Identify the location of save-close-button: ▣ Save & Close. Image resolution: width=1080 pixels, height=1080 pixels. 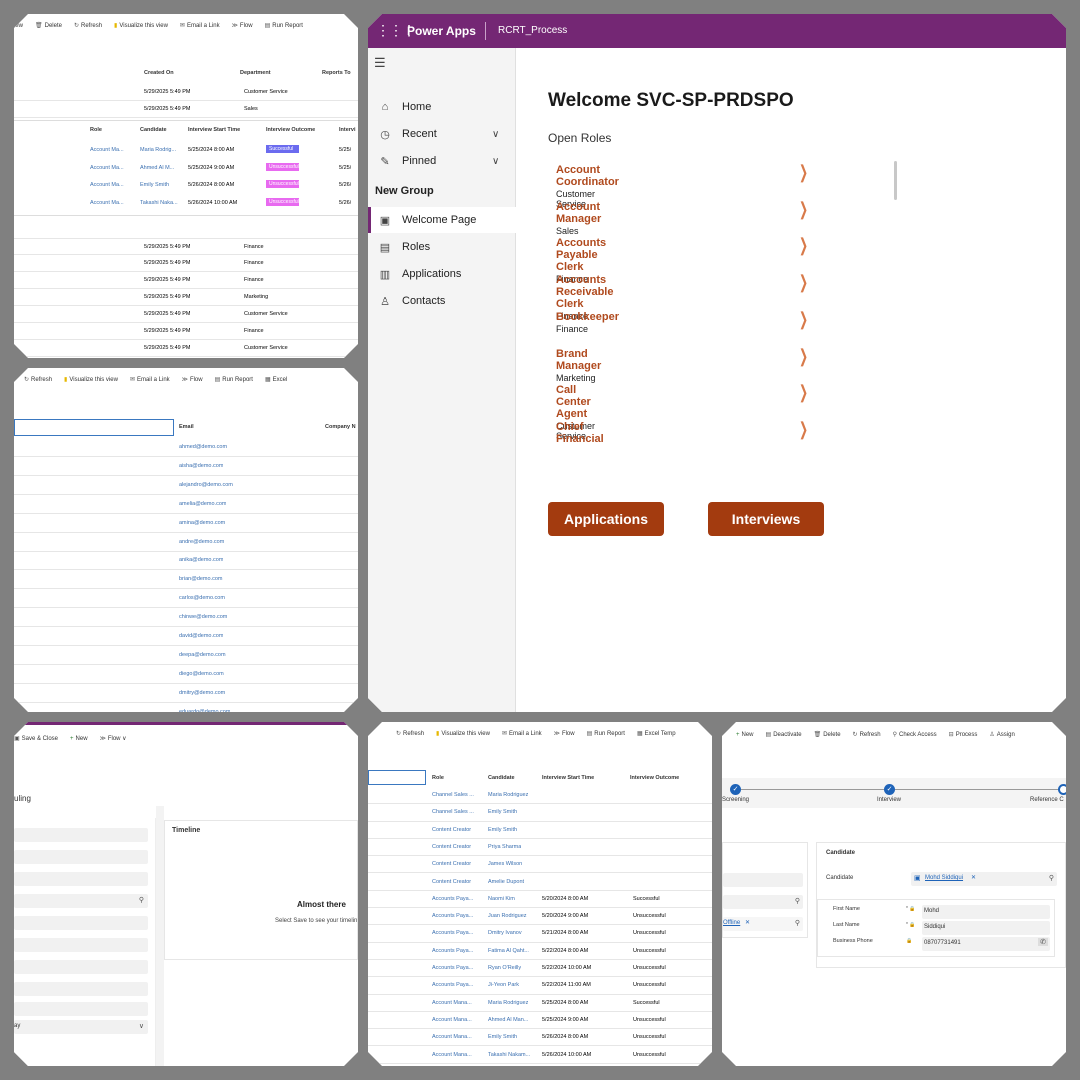
(36, 738).